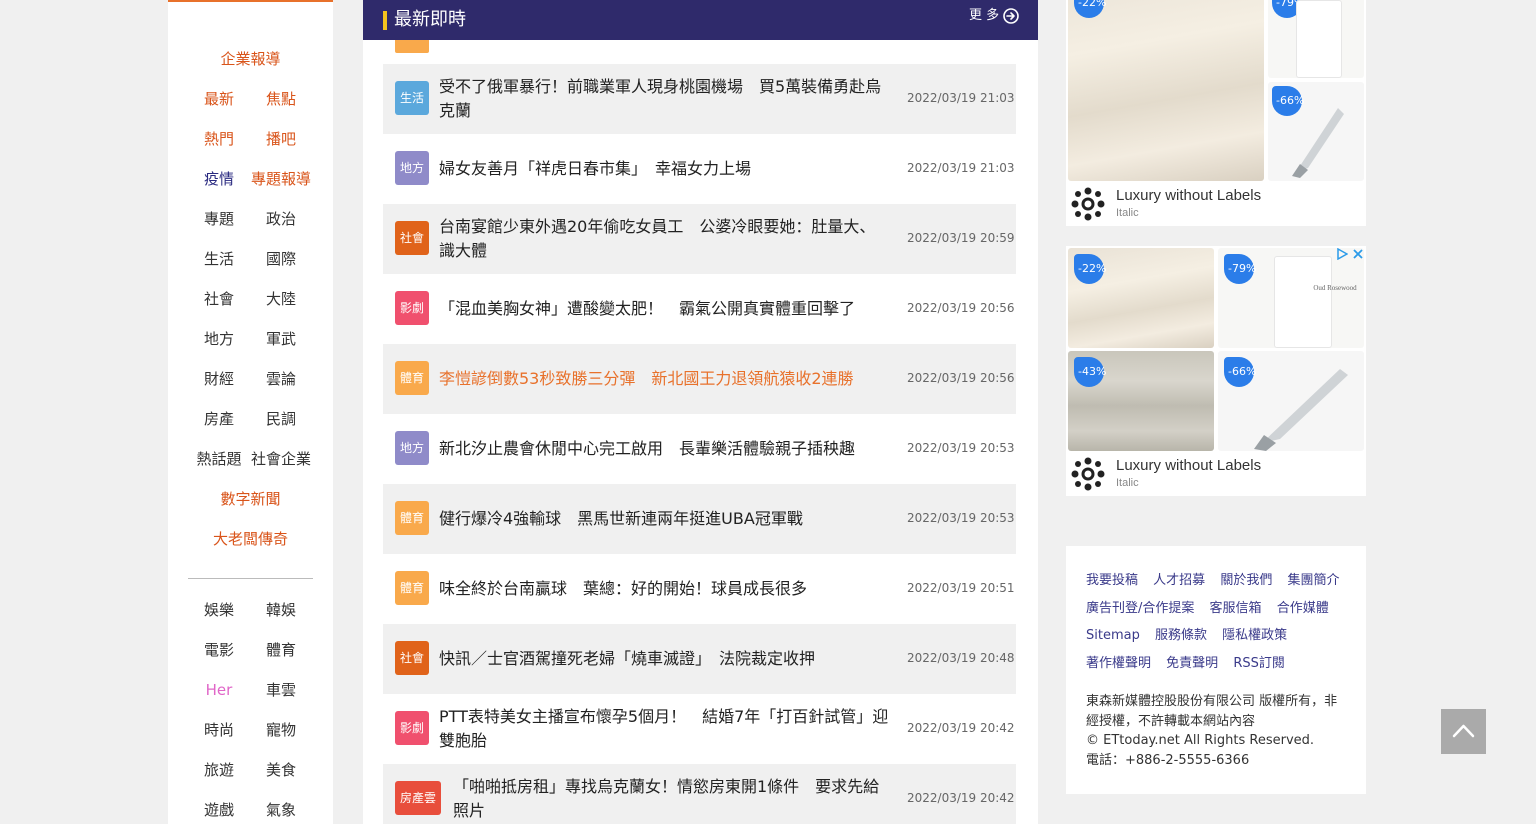 The image size is (1536, 824). Describe the element at coordinates (281, 259) in the screenshot. I see `sidebar-item-international: 國際` at that location.